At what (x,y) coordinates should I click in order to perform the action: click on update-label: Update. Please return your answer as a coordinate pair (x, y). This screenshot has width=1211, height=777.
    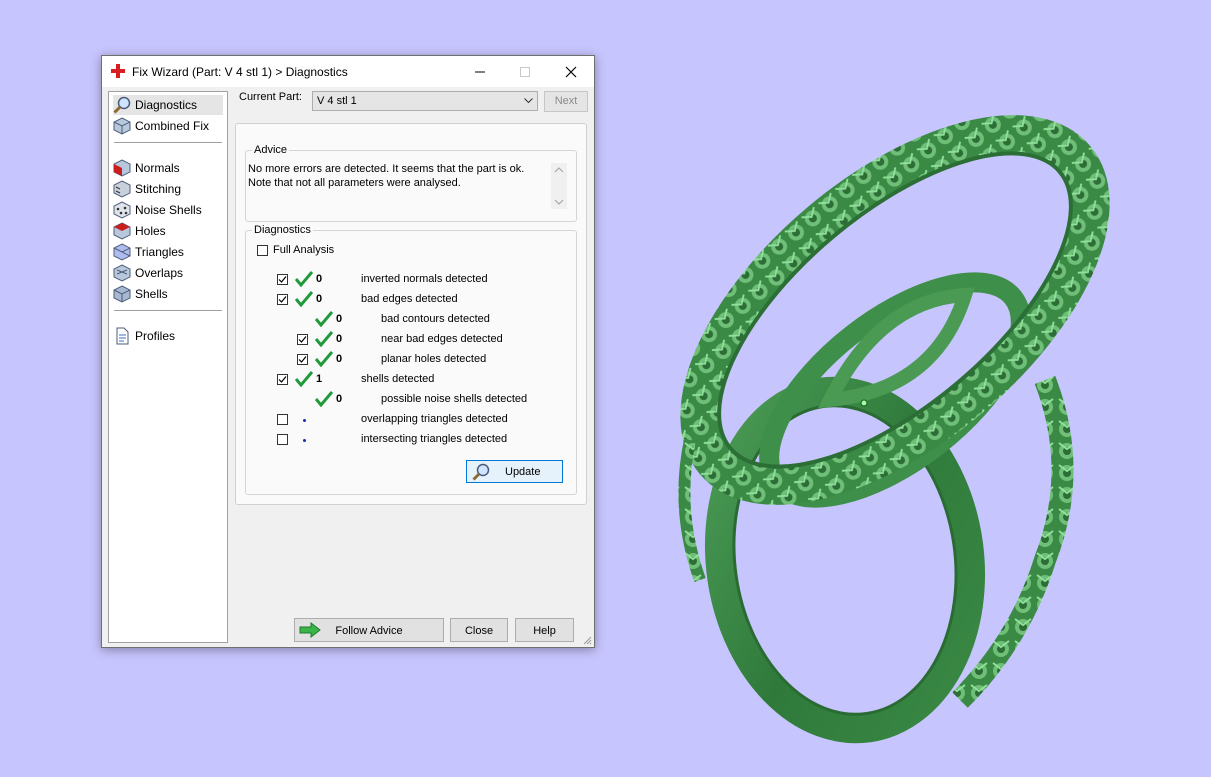
    Looking at the image, I should click on (523, 472).